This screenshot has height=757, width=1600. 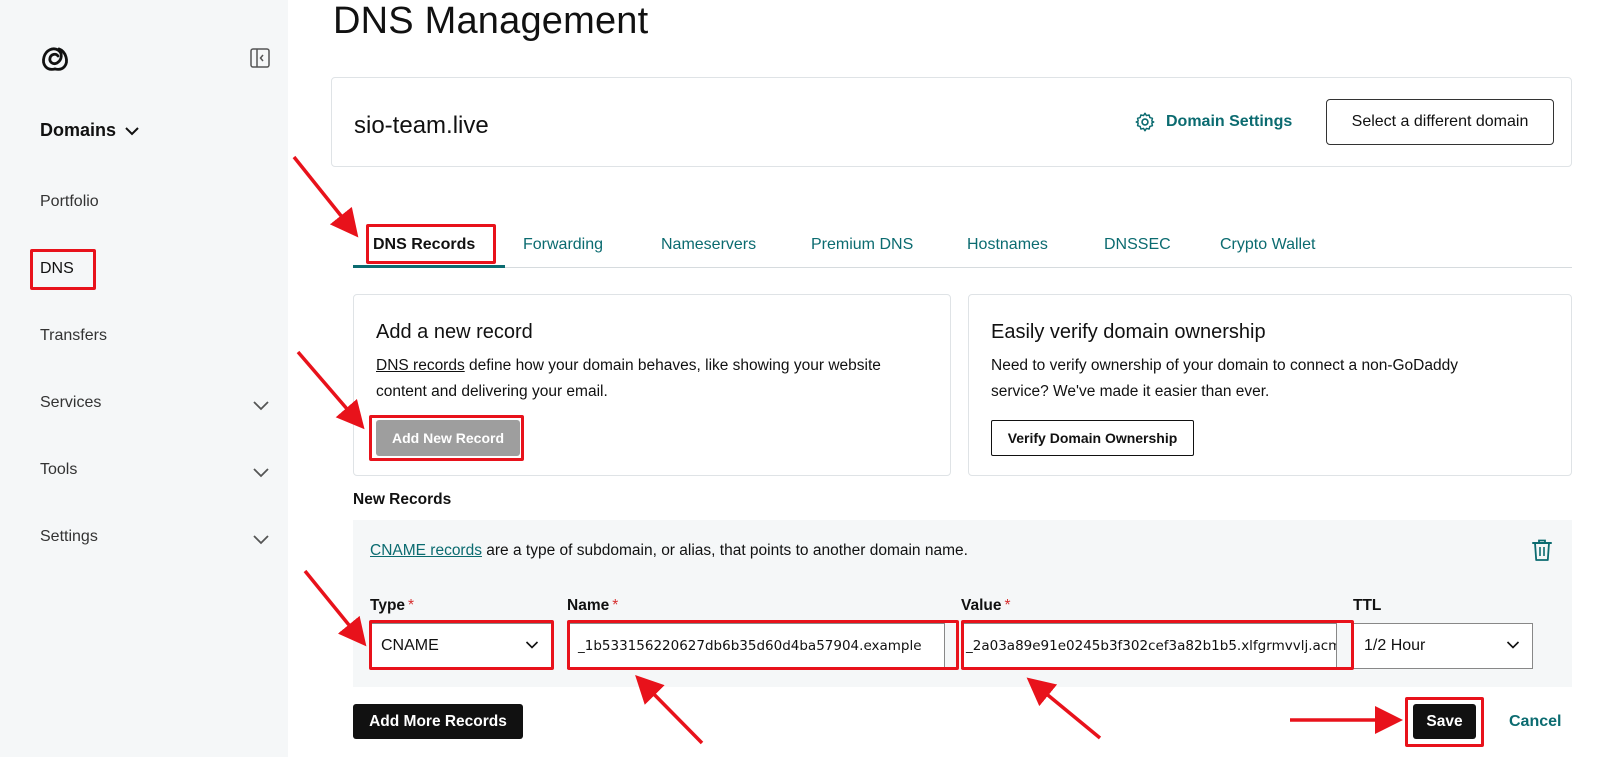 I want to click on sidebar-item-transfers: Transfers, so click(x=73, y=336).